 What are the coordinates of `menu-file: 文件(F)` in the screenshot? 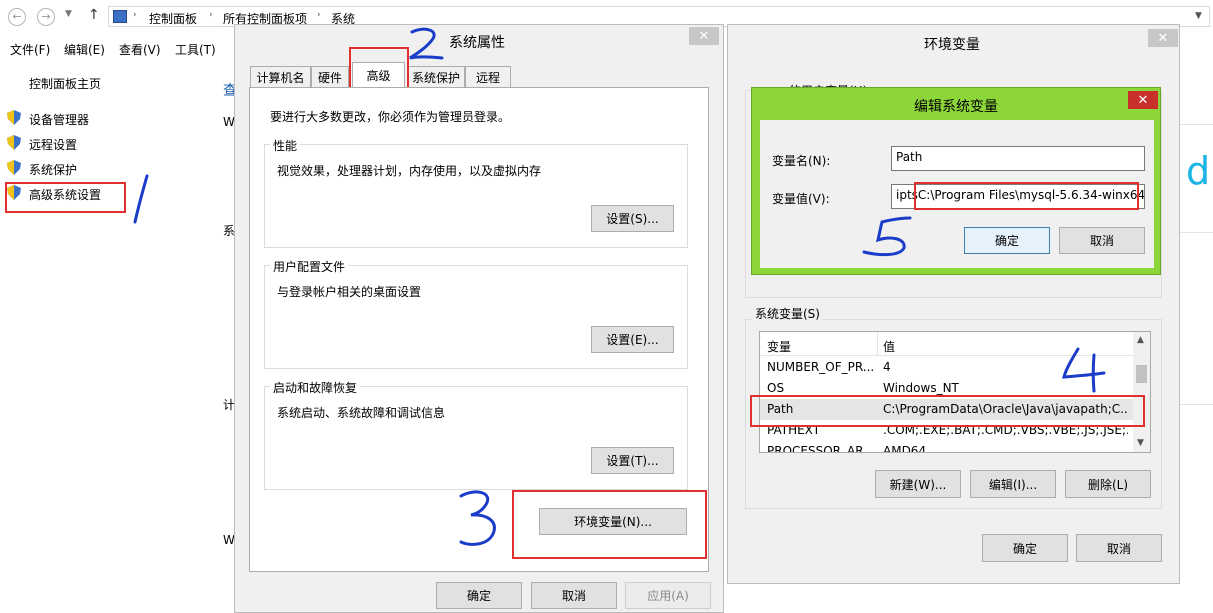 It's located at (30, 49).